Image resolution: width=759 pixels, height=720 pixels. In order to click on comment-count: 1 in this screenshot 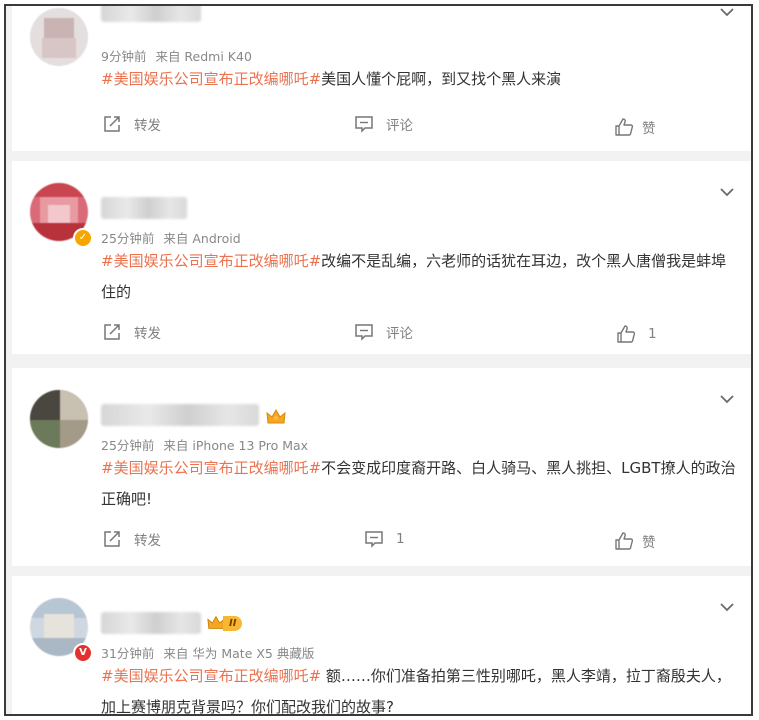, I will do `click(400, 539)`.